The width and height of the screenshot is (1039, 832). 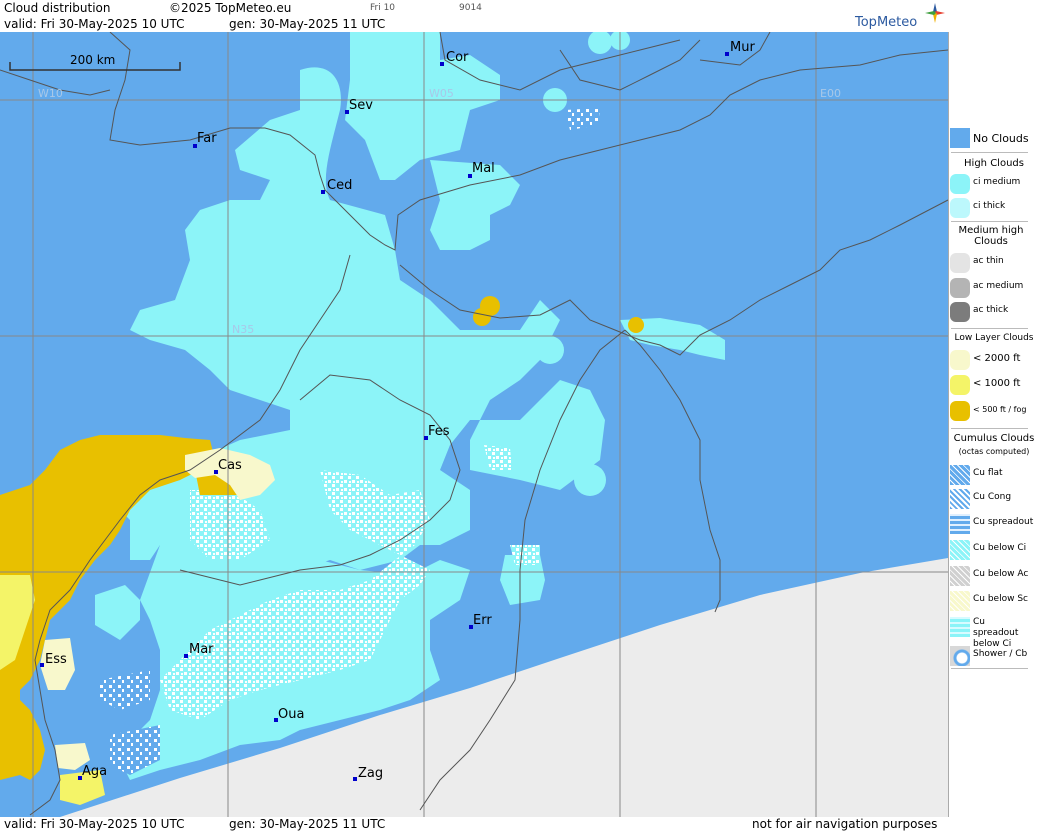 I want to click on city-err: Err, so click(x=480, y=621).